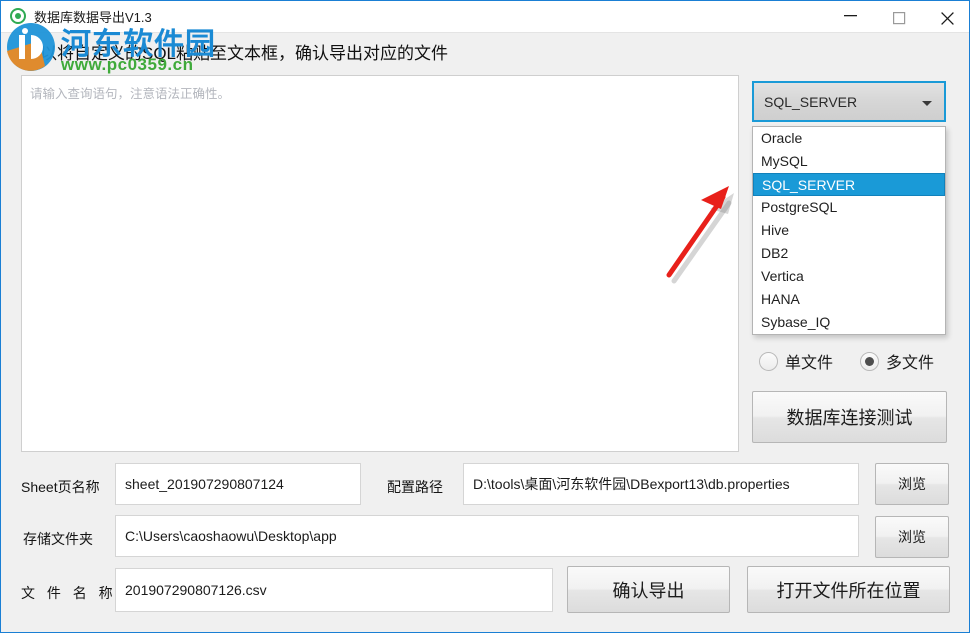 The height and width of the screenshot is (633, 970). I want to click on radio-single-file: 单文件, so click(796, 361).